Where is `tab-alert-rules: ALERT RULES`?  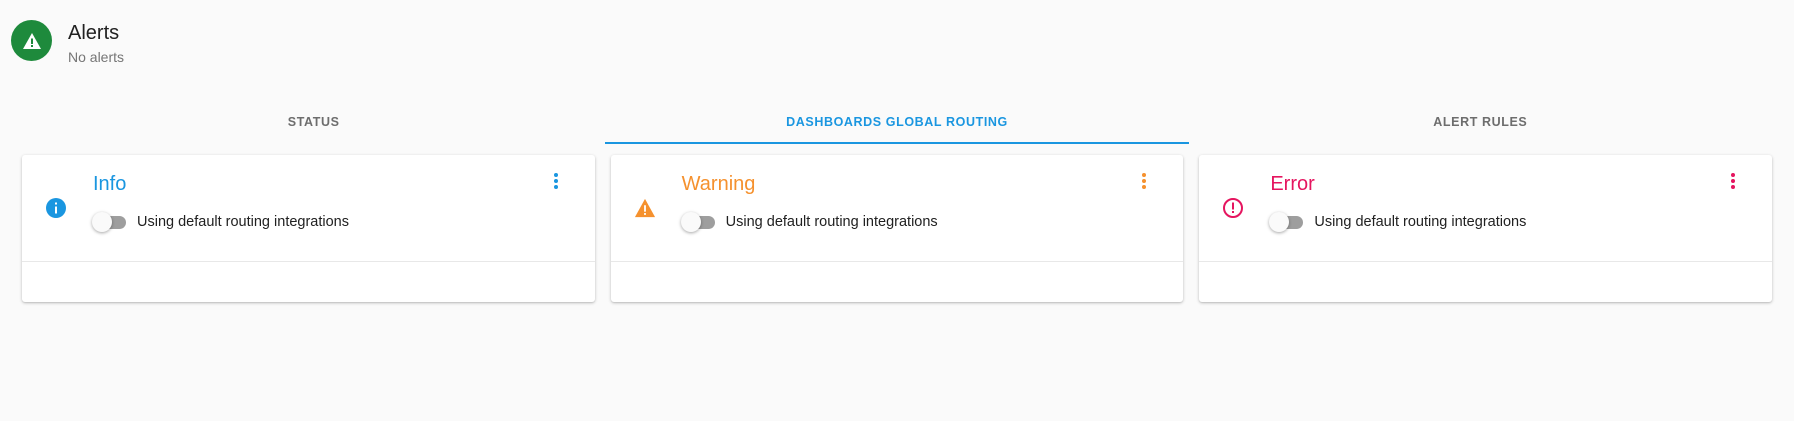 tab-alert-rules: ALERT RULES is located at coordinates (1480, 122).